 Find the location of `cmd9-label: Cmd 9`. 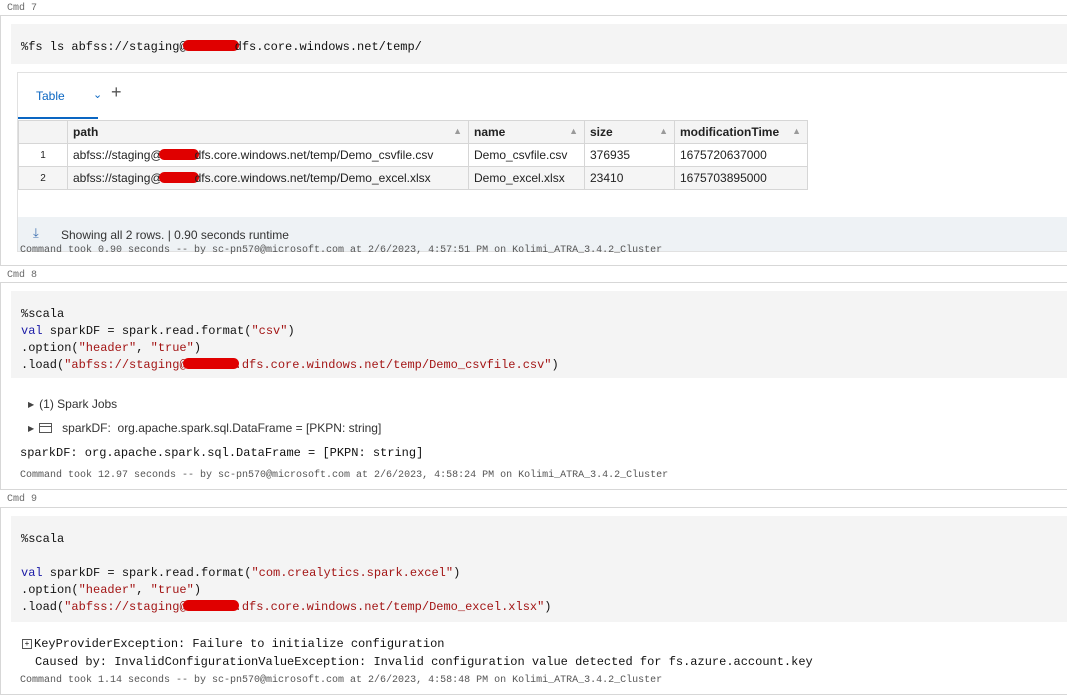

cmd9-label: Cmd 9 is located at coordinates (22, 499).